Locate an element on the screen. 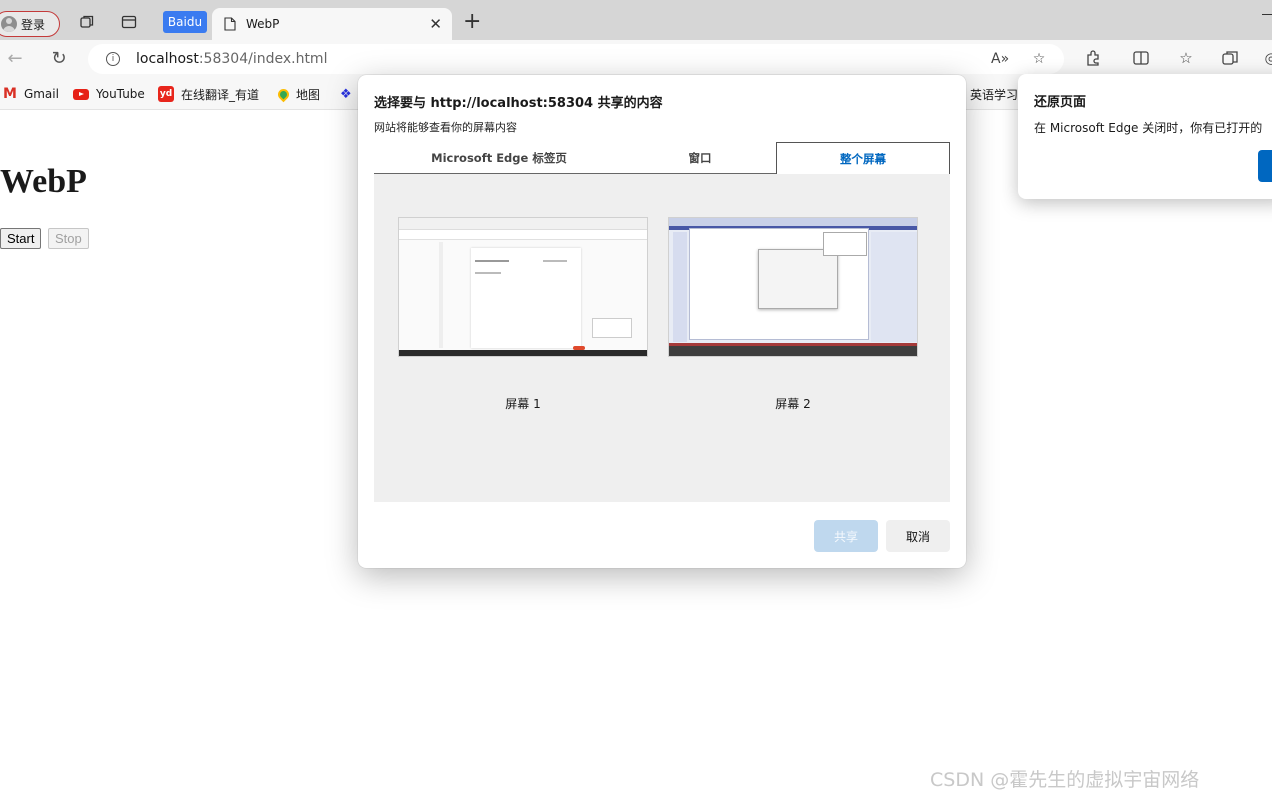 This screenshot has height=800, width=1272. bookmark-maps: 地图 is located at coordinates (298, 94).